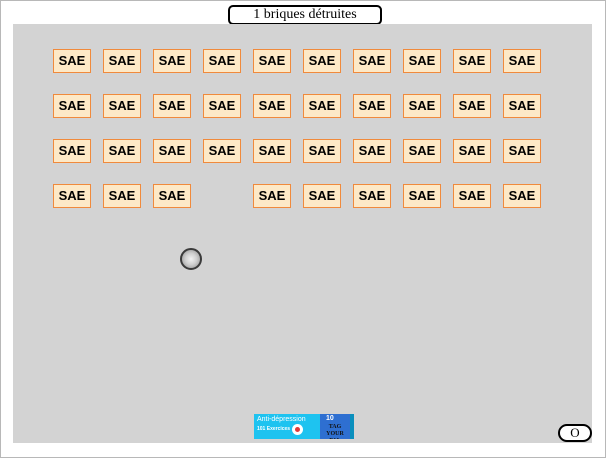 The width and height of the screenshot is (606, 458). Describe the element at coordinates (352, 426) in the screenshot. I see `paddle-edge` at that location.